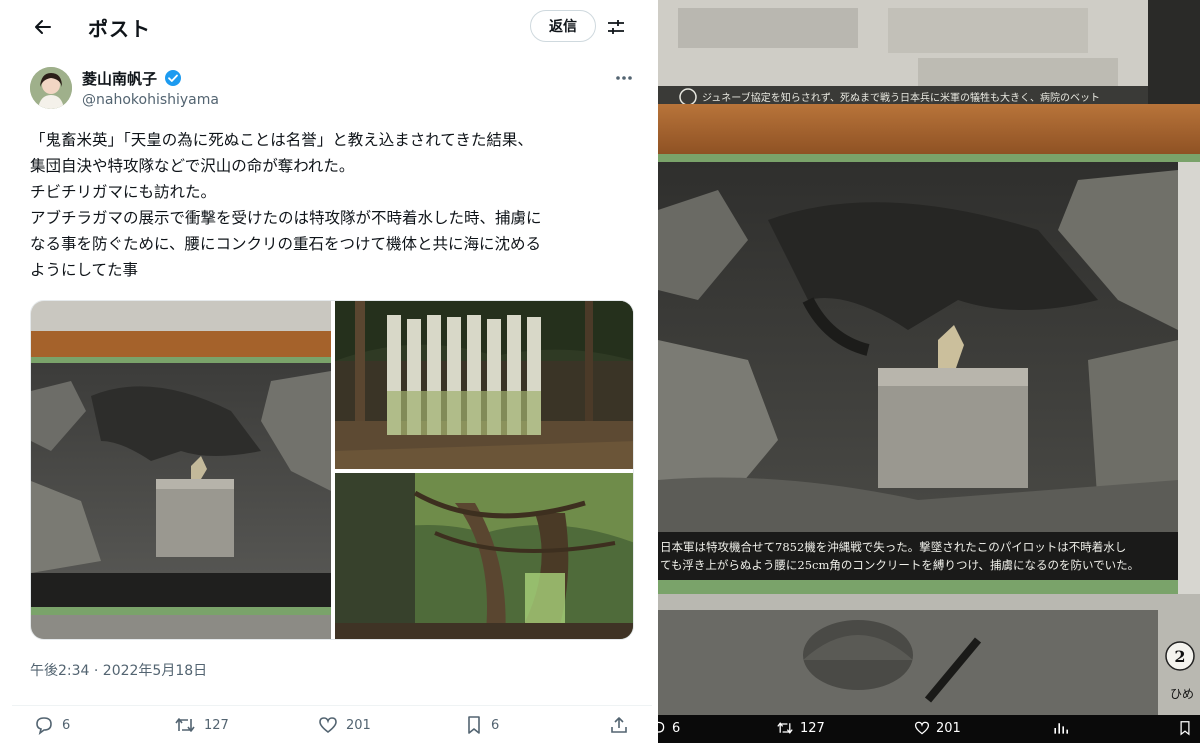 This screenshot has height=743, width=1200. Describe the element at coordinates (358, 725) in the screenshot. I see `like-count: 201` at that location.